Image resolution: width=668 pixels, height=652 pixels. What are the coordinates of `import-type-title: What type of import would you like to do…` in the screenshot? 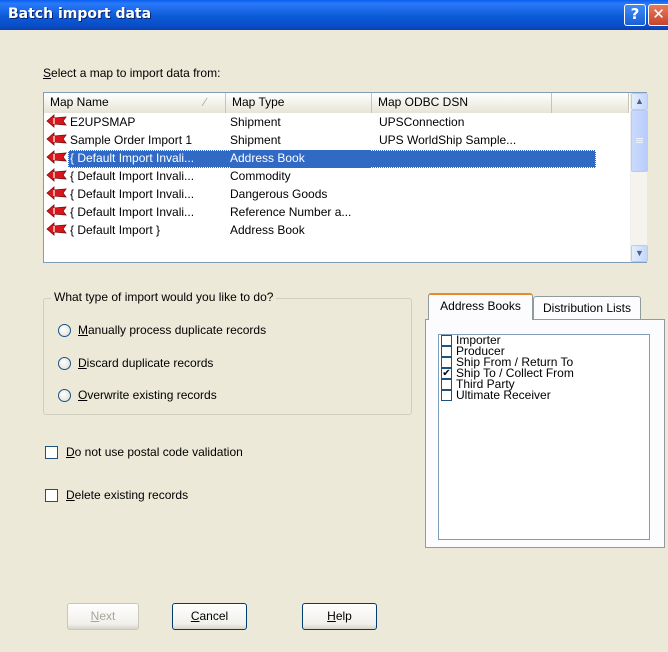 It's located at (164, 297).